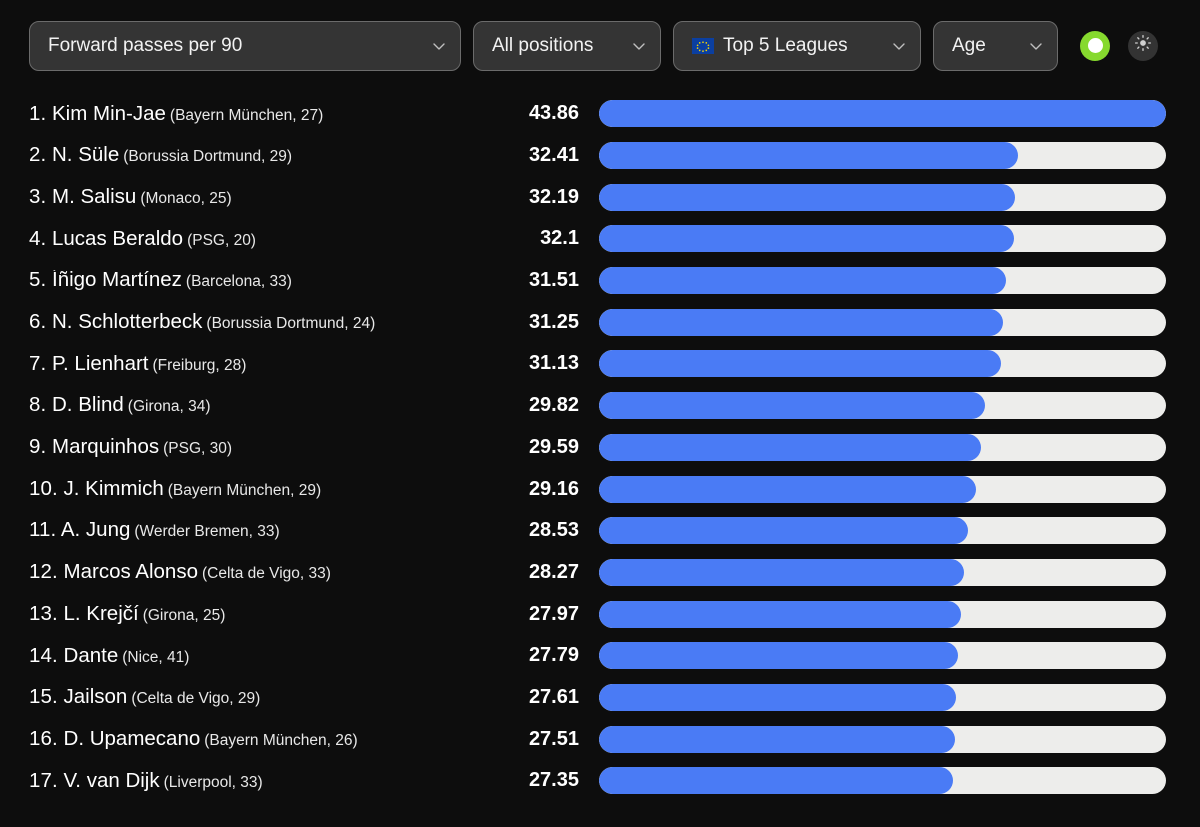 Image resolution: width=1200 pixels, height=827 pixels. I want to click on table-row: 17. V. van Dijk (Liverpool, 33) 27.35, so click(597, 781).